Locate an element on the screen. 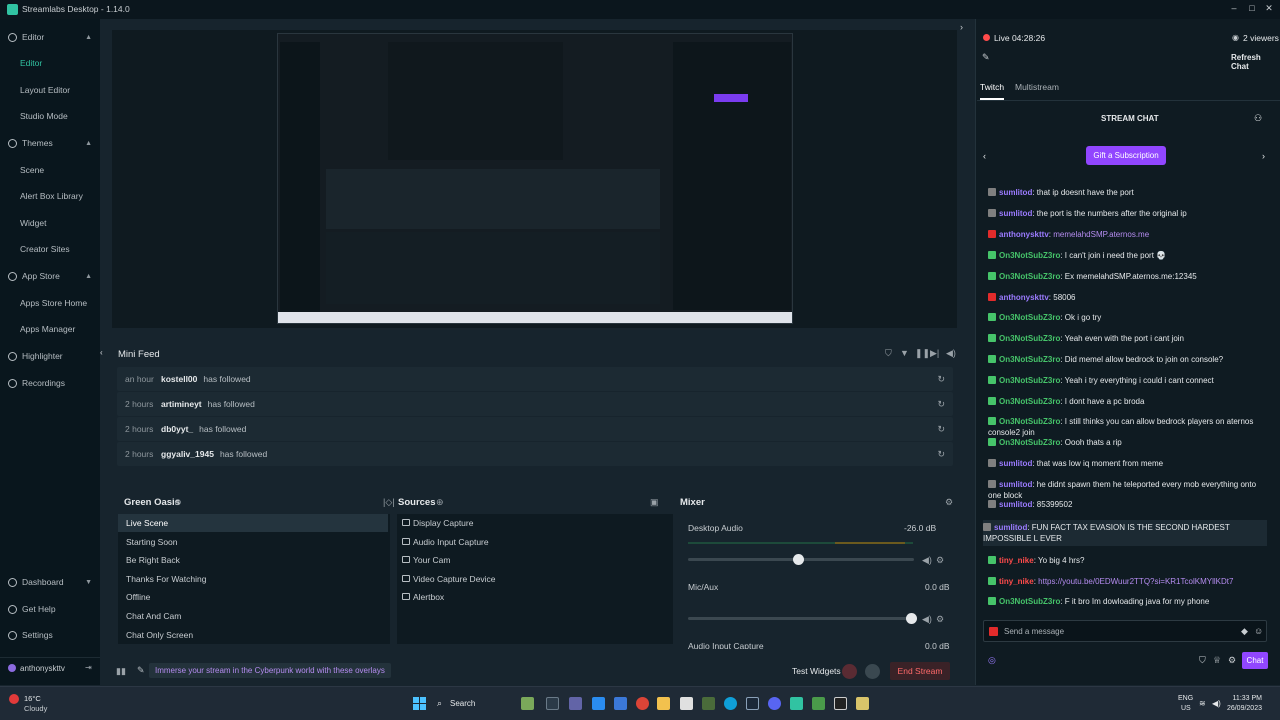 This screenshot has height=720, width=1280. language-indicator: ENG is located at coordinates (1185, 698).